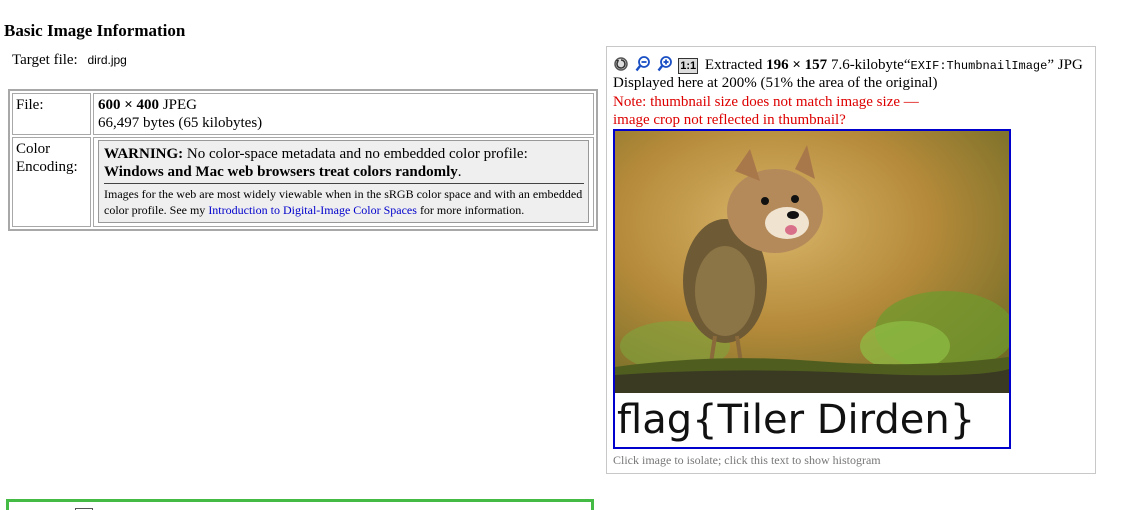 This screenshot has height=510, width=1131. Describe the element at coordinates (643, 64) in the screenshot. I see `zoom-out-icon` at that location.